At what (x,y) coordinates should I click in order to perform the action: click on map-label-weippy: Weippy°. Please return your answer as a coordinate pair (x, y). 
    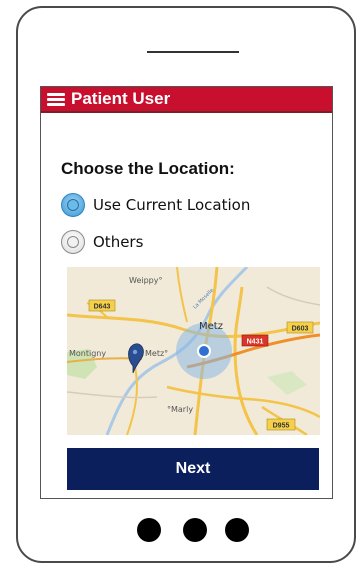
    Looking at the image, I should click on (145, 280).